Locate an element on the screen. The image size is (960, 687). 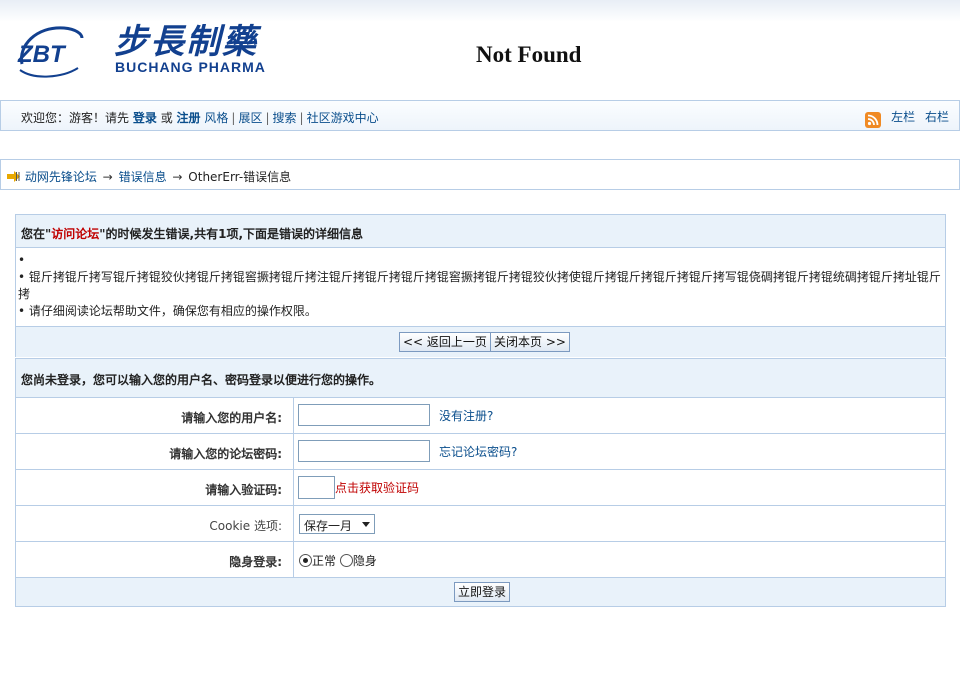
error-title-bar: 您在"访问论坛"的时候发生错误,共有1项,下面是错误的详细信息 is located at coordinates (480, 231).